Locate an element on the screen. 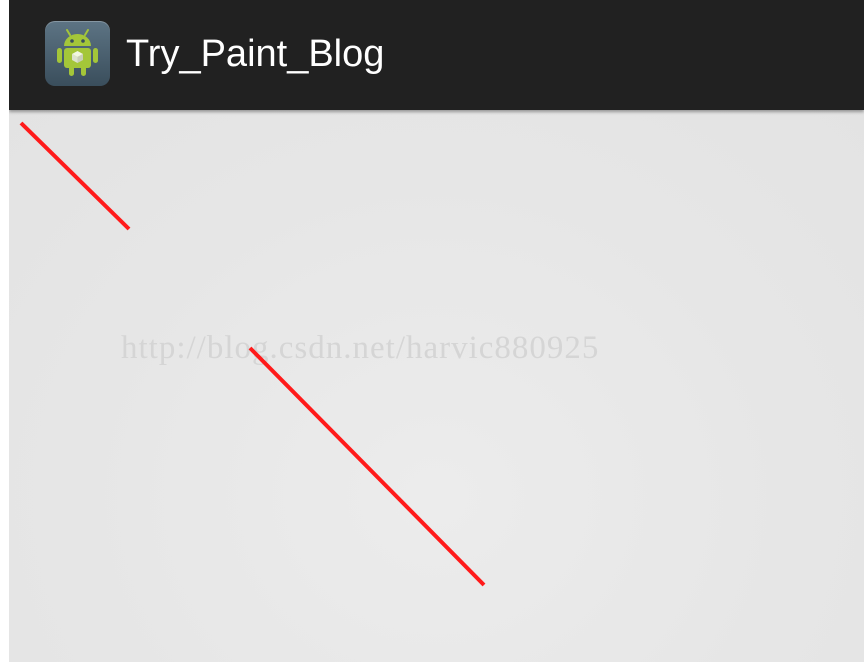 Image resolution: width=866 pixels, height=662 pixels. app-title: Try_Paint_Blog is located at coordinates (255, 54).